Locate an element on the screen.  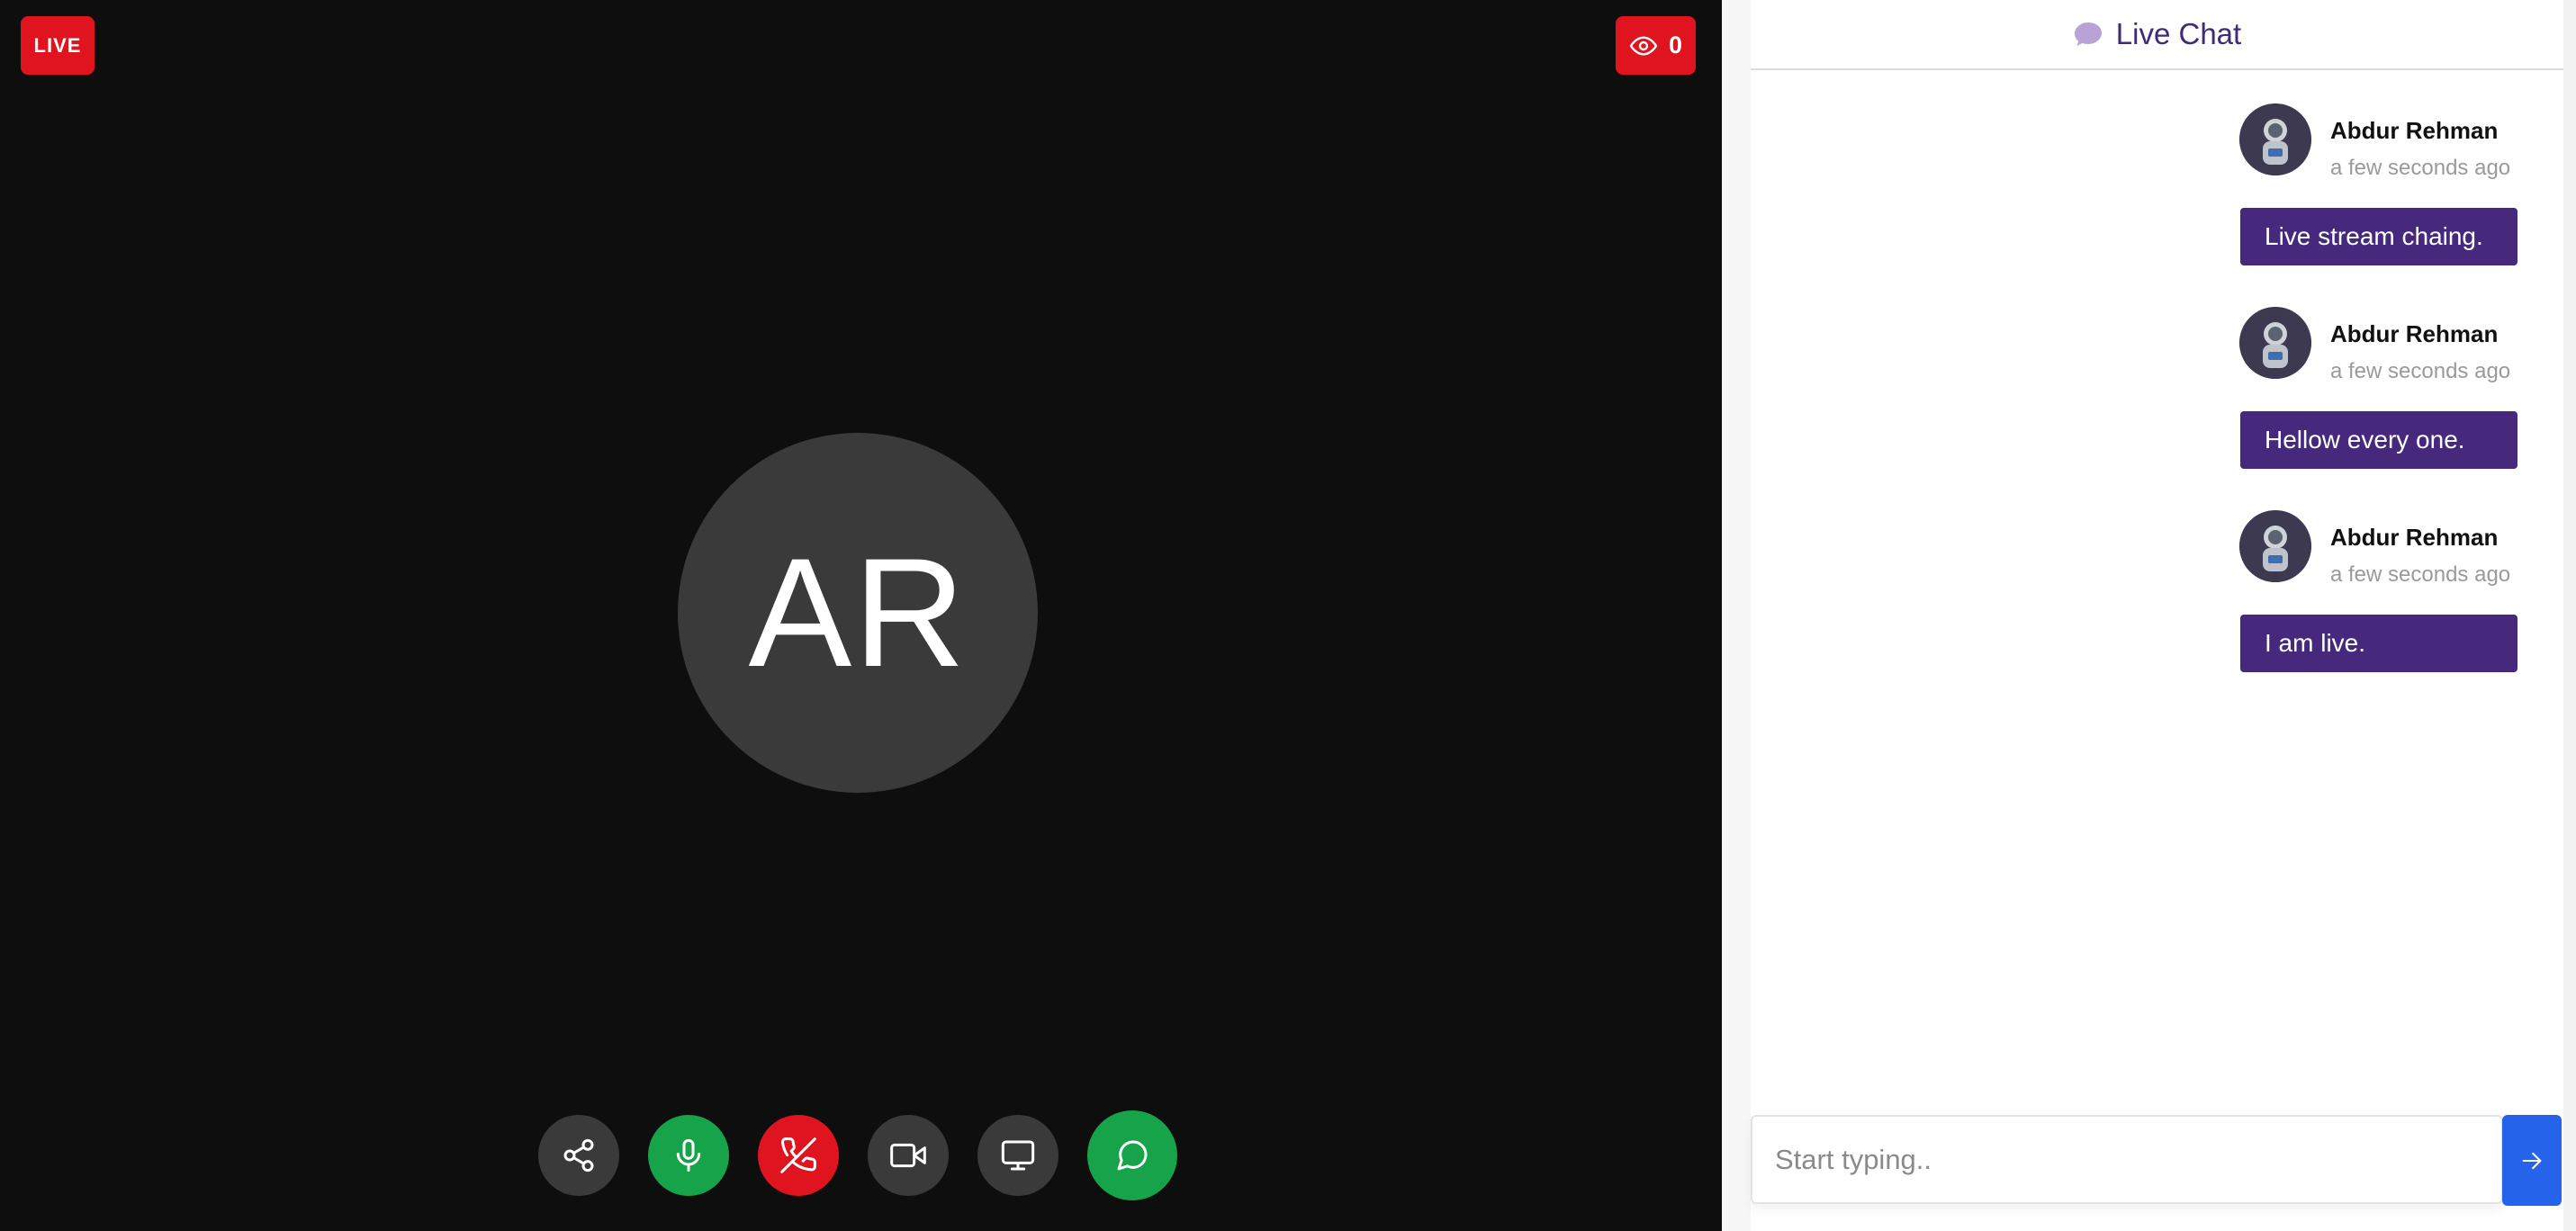
chat-bubble-icon is located at coordinates (1132, 1155).